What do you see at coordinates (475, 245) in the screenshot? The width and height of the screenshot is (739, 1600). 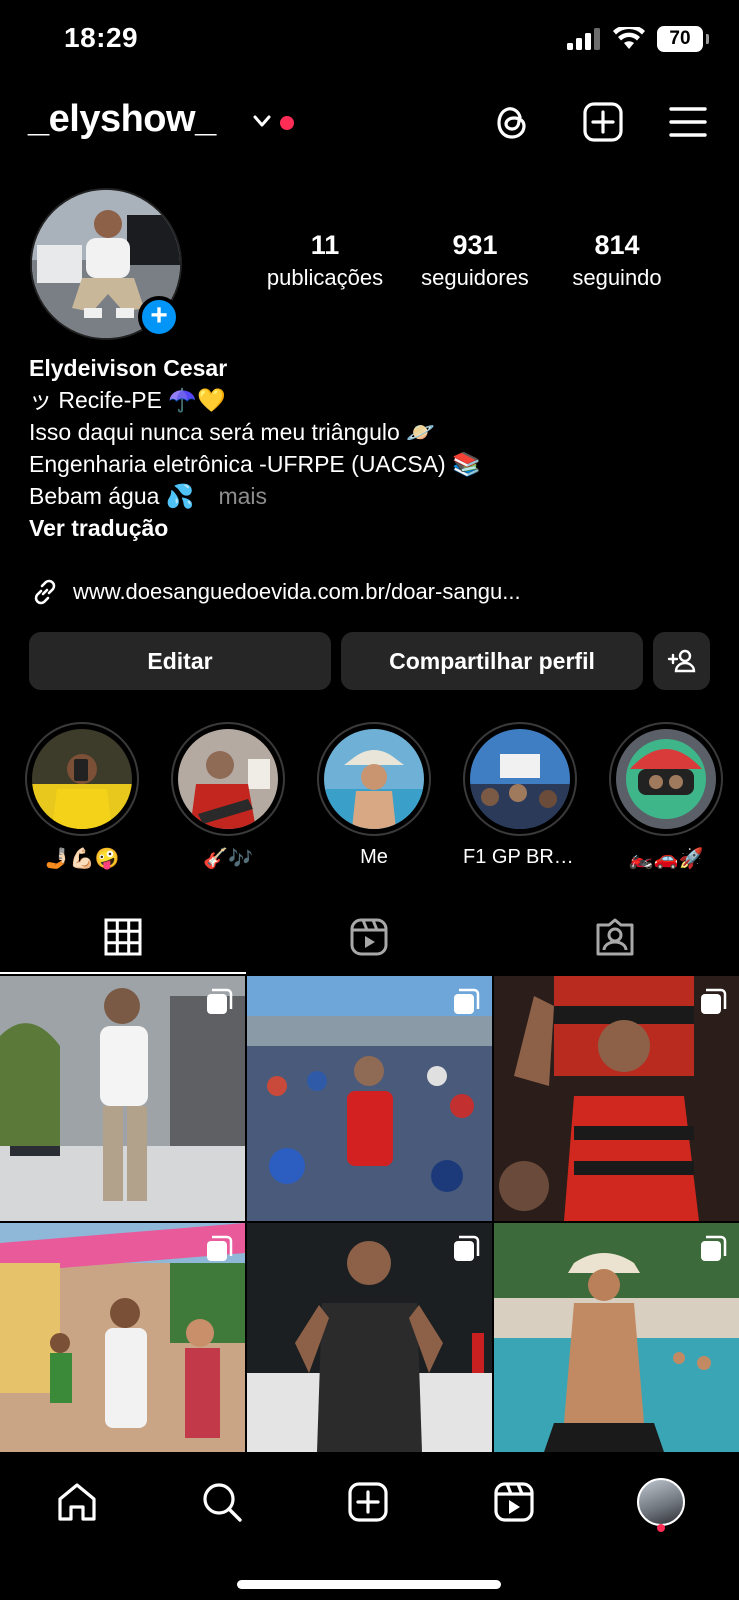 I see `stat-number: 931` at bounding box center [475, 245].